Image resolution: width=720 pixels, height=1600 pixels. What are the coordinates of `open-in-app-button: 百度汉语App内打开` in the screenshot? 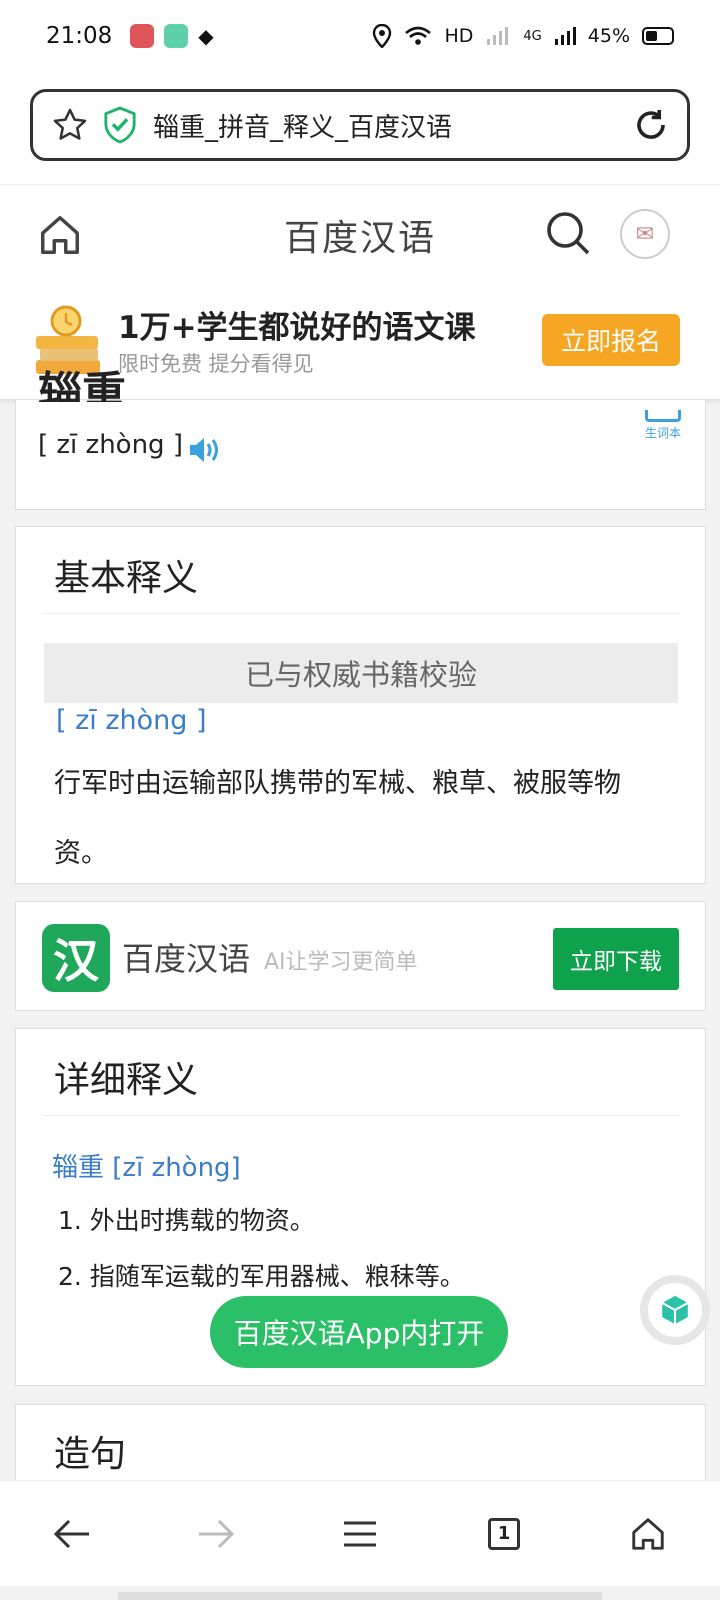 It's located at (359, 1332).